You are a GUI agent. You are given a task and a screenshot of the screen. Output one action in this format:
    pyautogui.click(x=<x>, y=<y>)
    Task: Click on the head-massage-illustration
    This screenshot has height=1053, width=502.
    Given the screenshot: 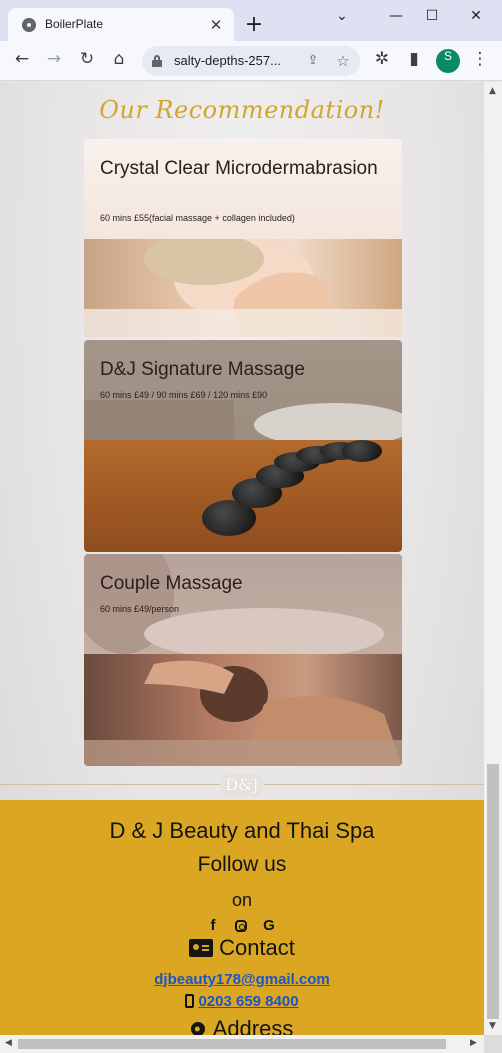 What is the action you would take?
    pyautogui.click(x=243, y=713)
    